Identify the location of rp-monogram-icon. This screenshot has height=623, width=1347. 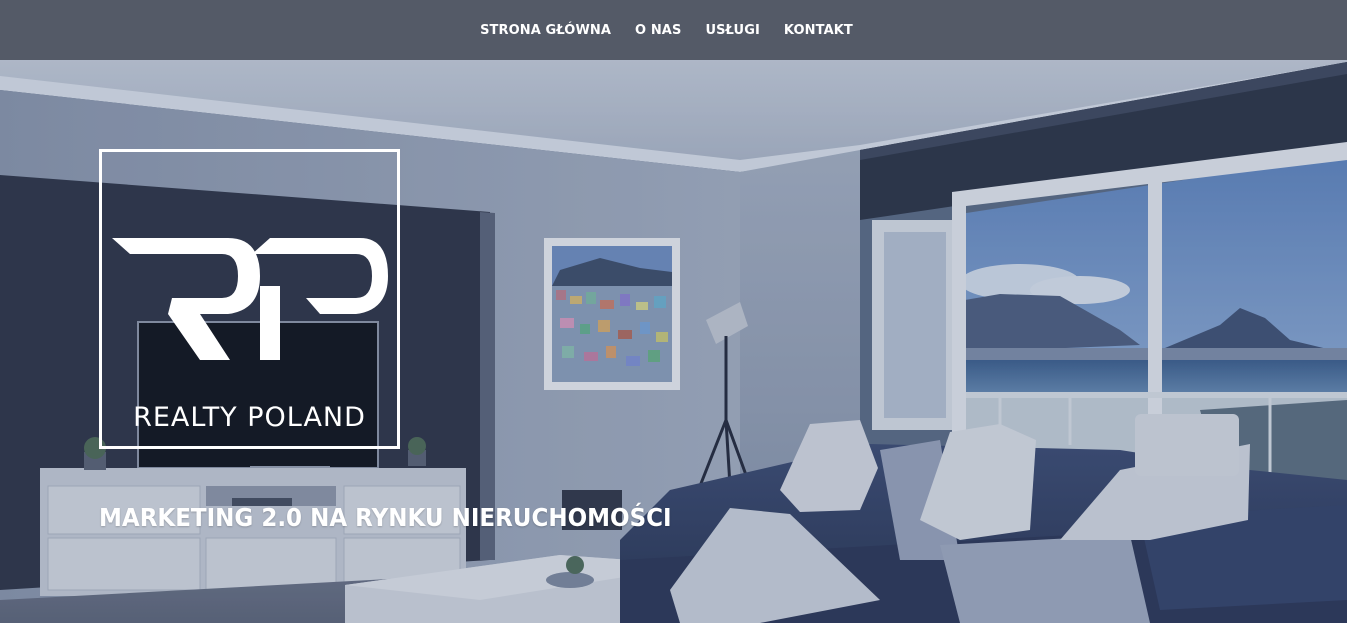
(250, 299).